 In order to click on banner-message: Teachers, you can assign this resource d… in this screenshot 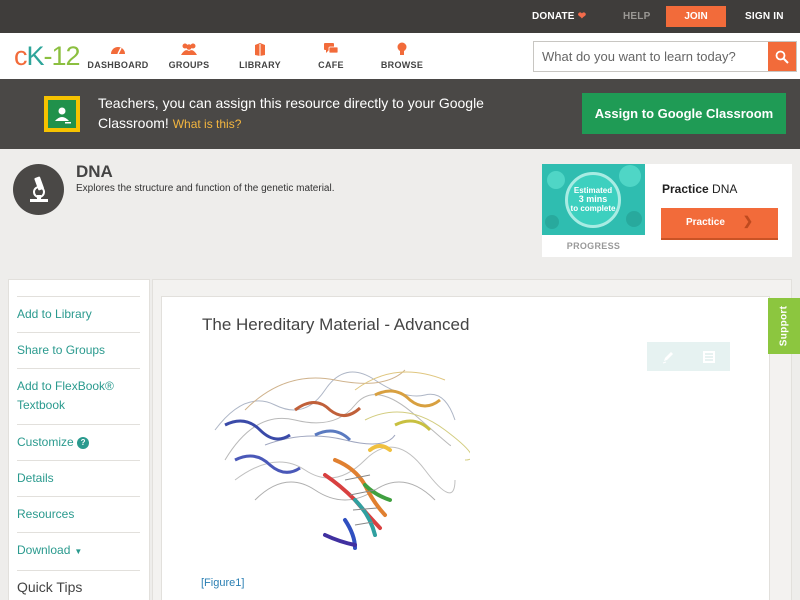, I will do `click(308, 113)`.